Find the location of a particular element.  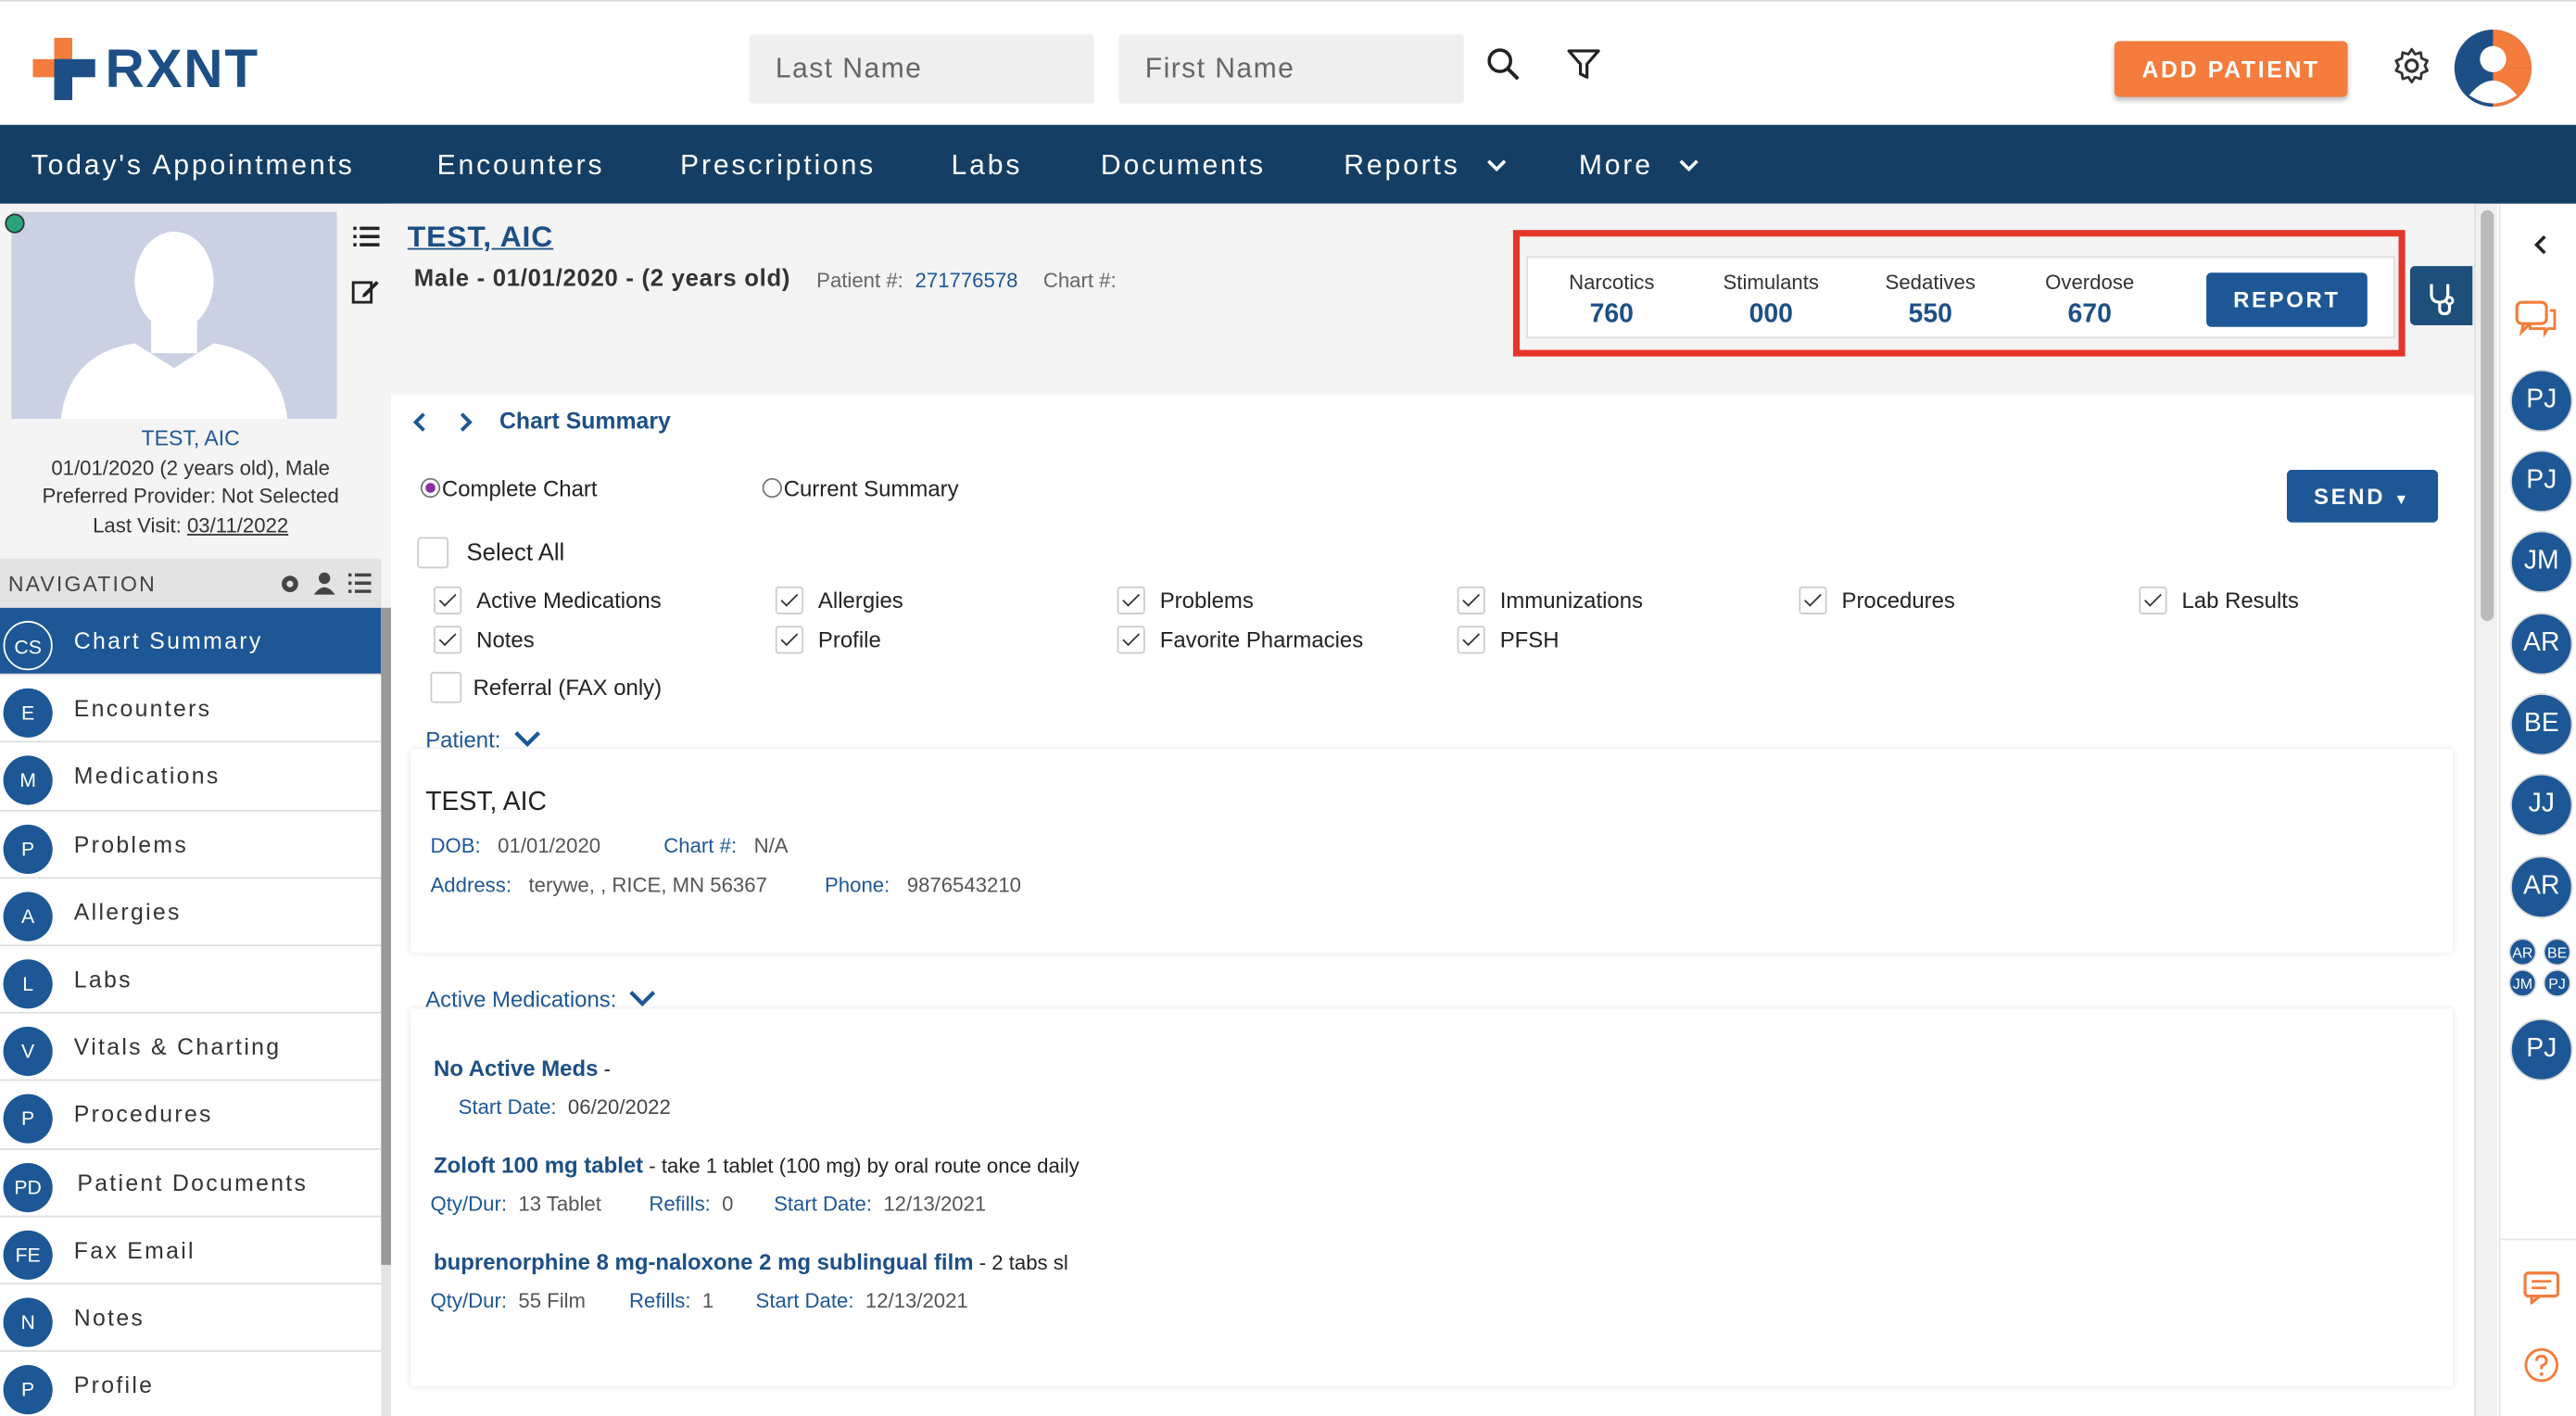

sidebar-scrollbar is located at coordinates (386, 1011).